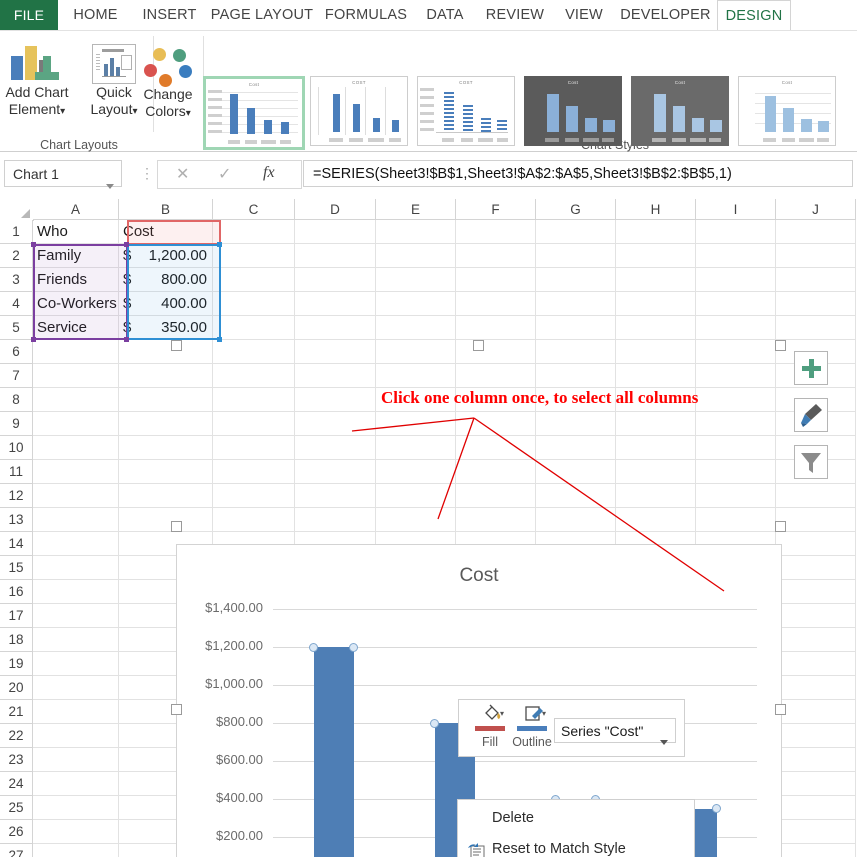 This screenshot has width=857, height=857. I want to click on fill-button: Fill, so click(490, 726).